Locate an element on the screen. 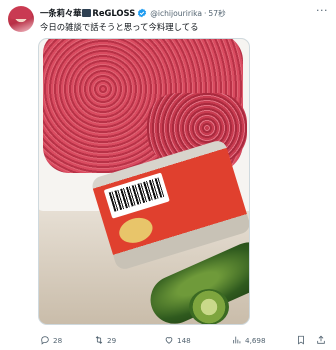 This screenshot has height=350, width=336. like-button: 148 is located at coordinates (177, 340).